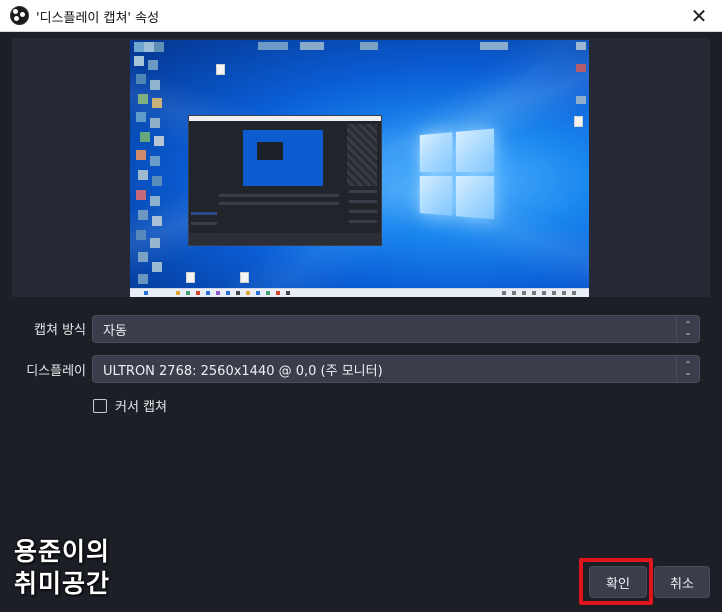  What do you see at coordinates (457, 174) in the screenshot?
I see `windows-logo-icon` at bounding box center [457, 174].